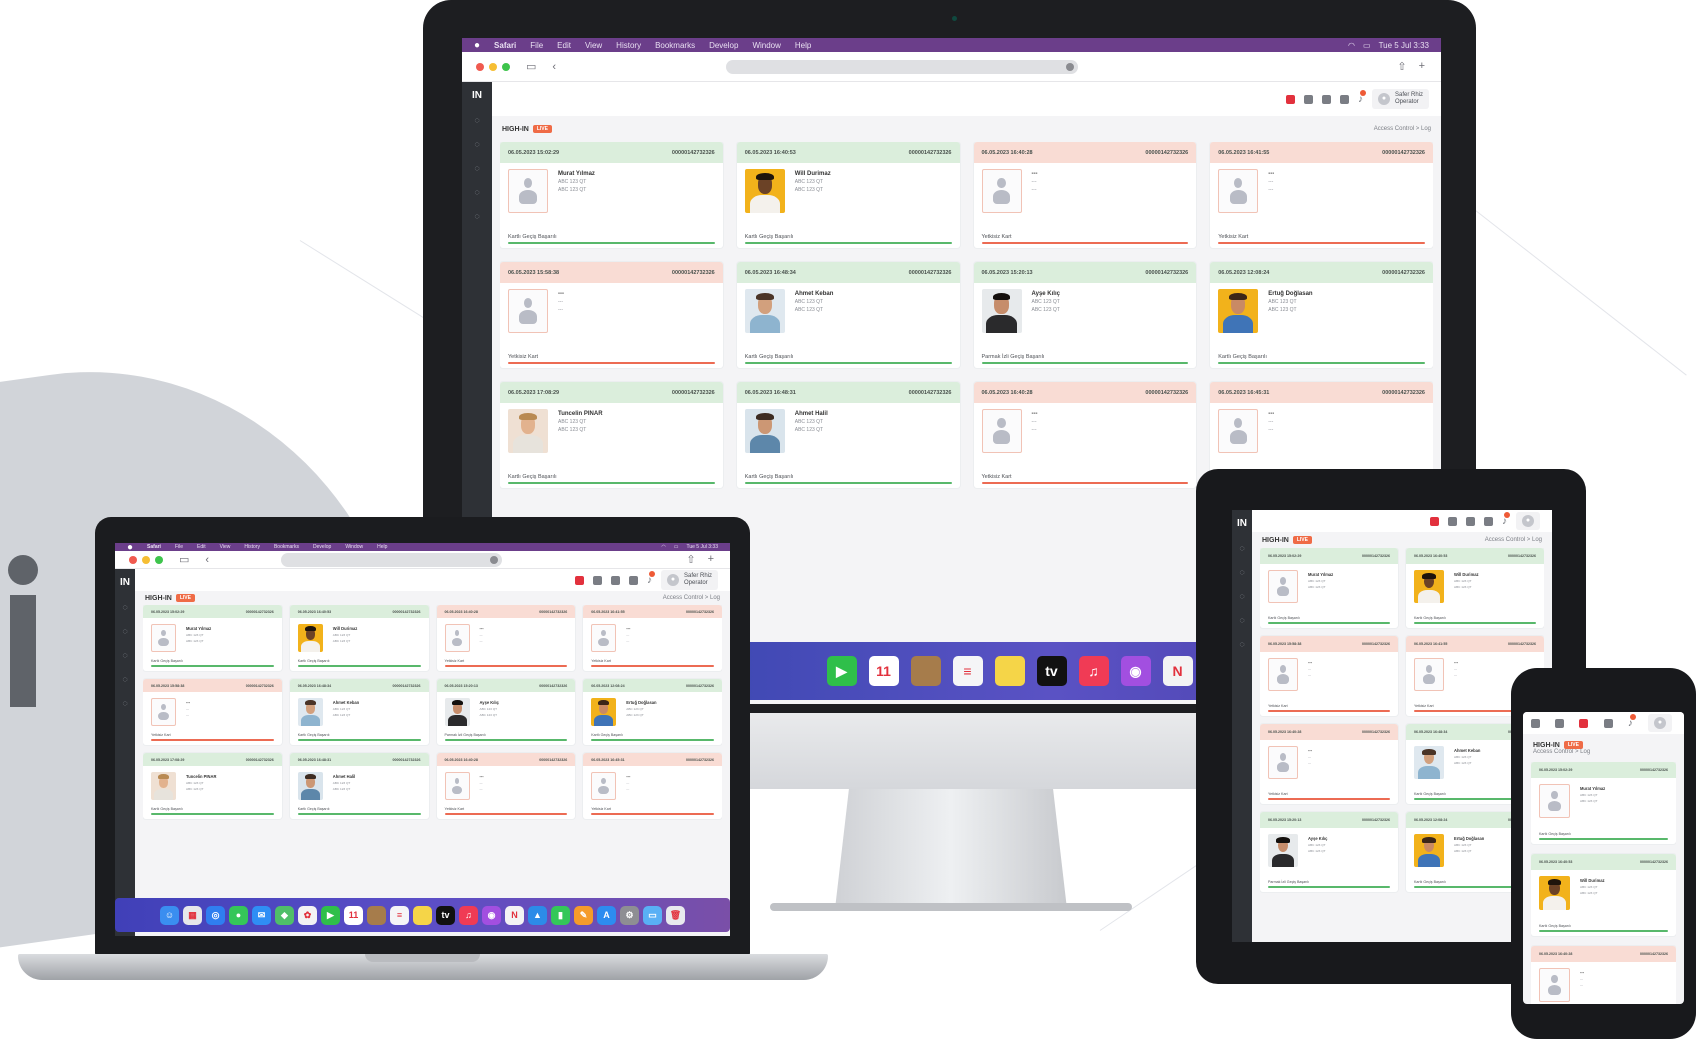  What do you see at coordinates (286, 547) in the screenshot?
I see `menu-item: Bookmarks` at bounding box center [286, 547].